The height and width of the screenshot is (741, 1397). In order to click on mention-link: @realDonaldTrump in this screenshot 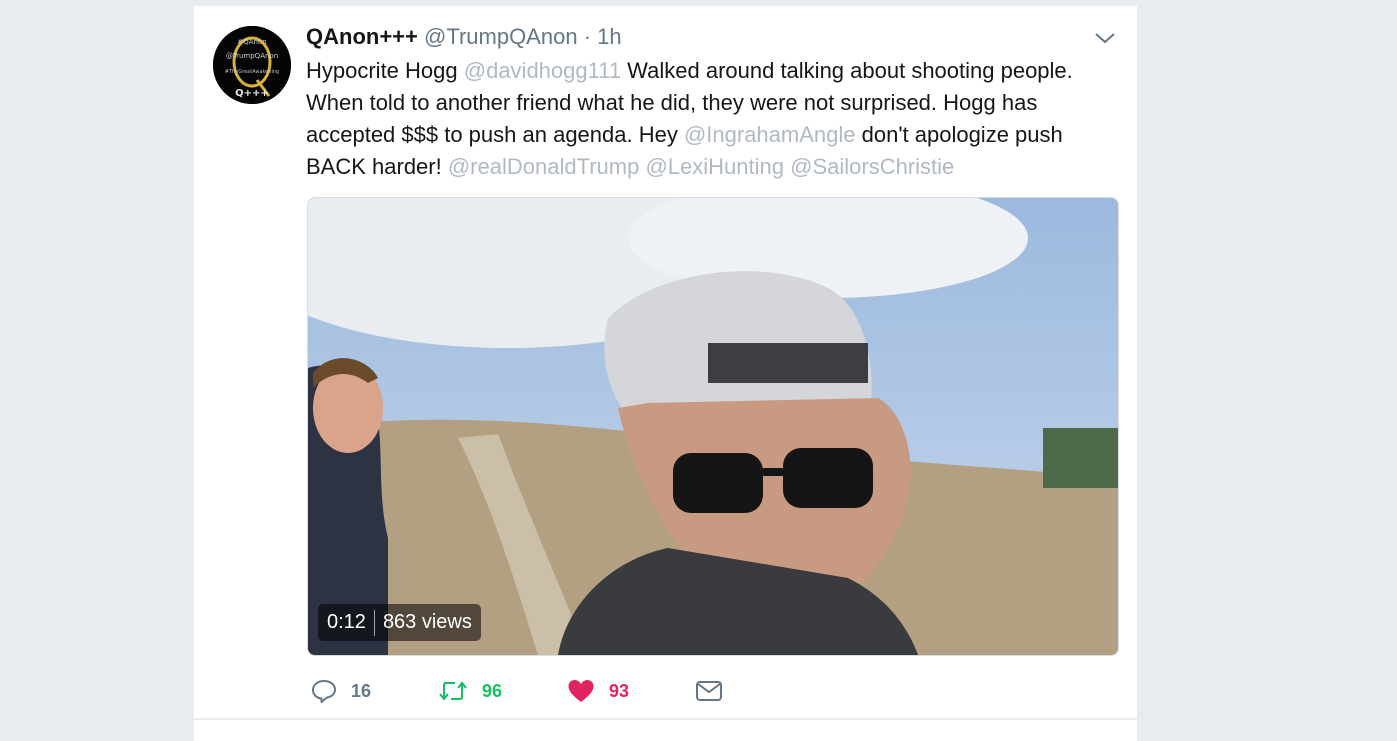, I will do `click(543, 166)`.